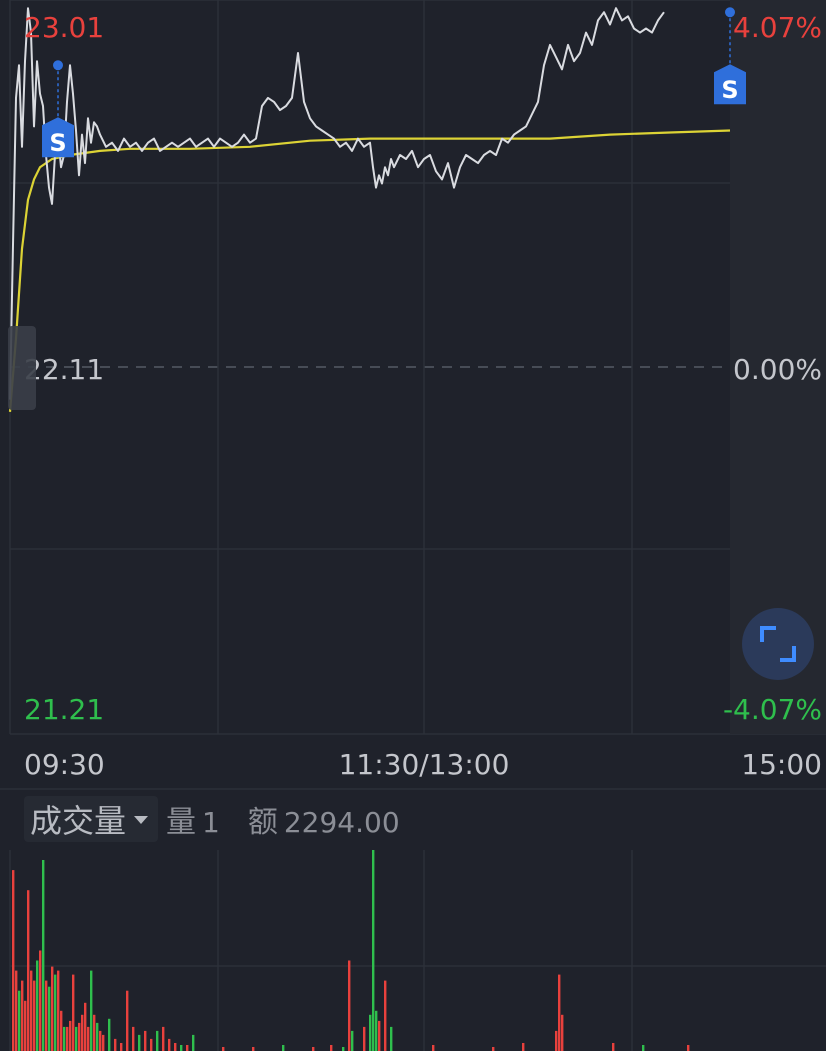  What do you see at coordinates (341, 822) in the screenshot?
I see `amount-stat-value: 2294.00` at bounding box center [341, 822].